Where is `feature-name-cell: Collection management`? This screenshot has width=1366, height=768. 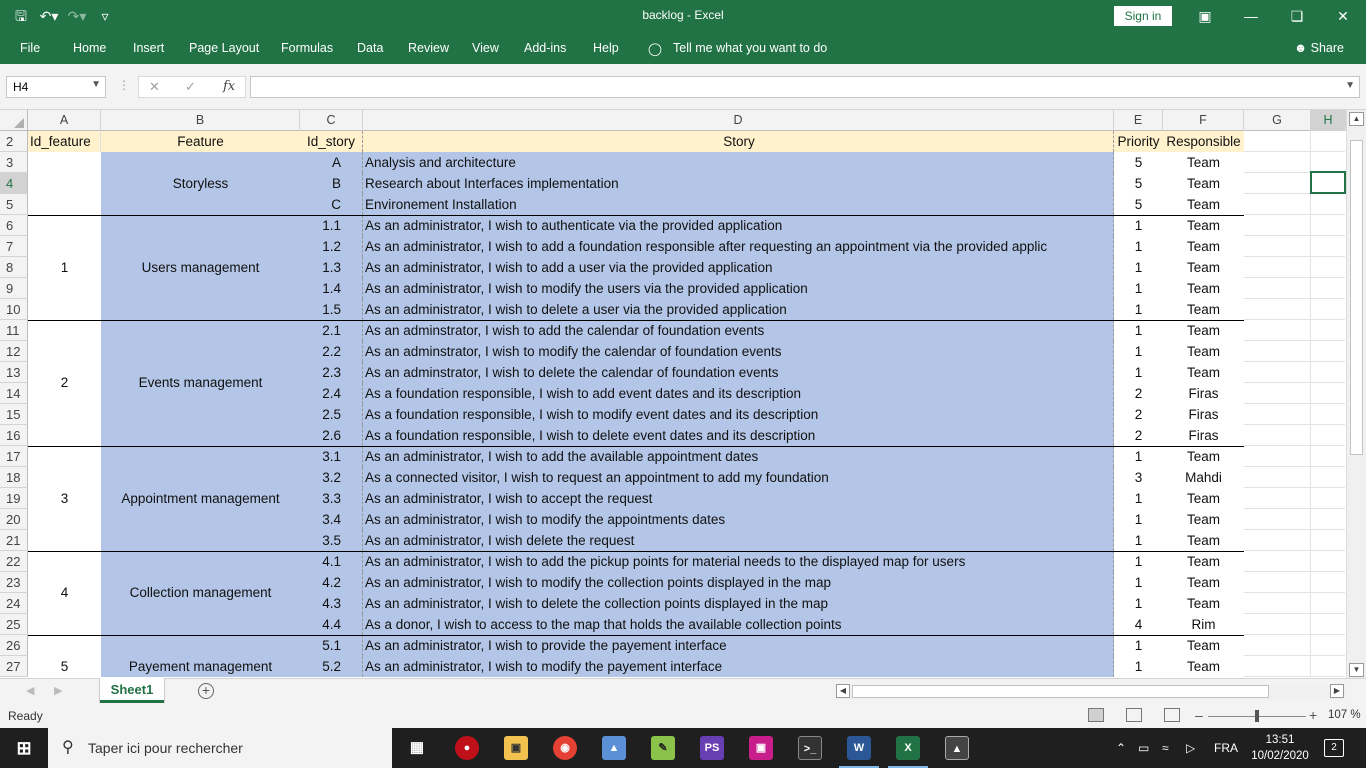 feature-name-cell: Collection management is located at coordinates (200, 593).